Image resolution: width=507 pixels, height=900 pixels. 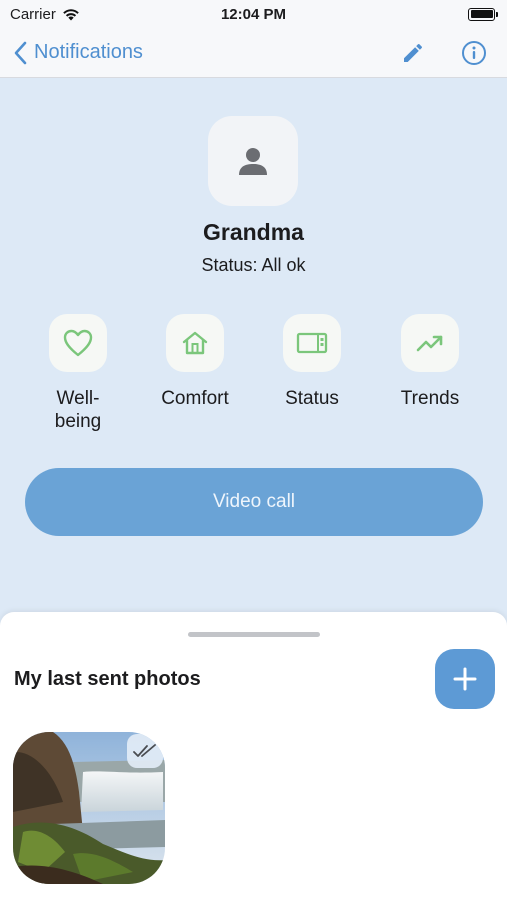 I want to click on status-bar: Carrier 12:04 PM, so click(x=253, y=14).